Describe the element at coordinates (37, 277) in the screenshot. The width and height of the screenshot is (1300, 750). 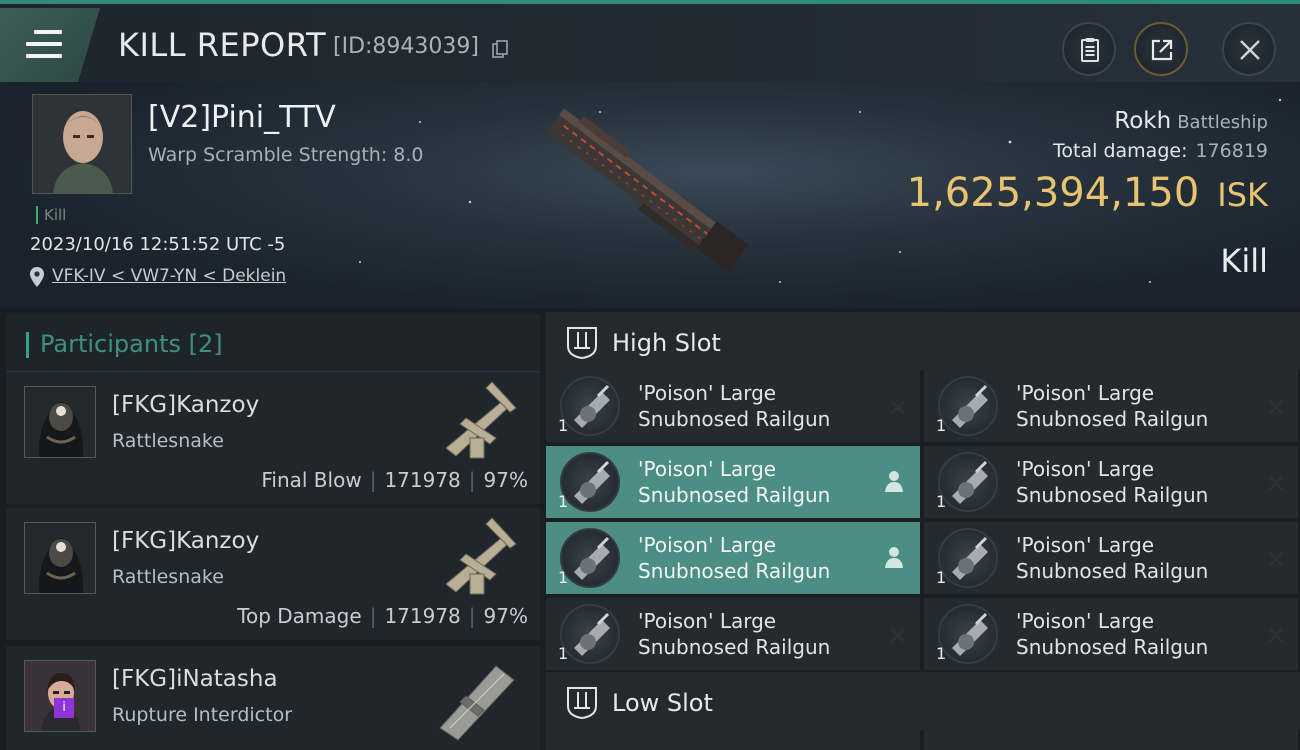
I see `location-pin-icon` at that location.